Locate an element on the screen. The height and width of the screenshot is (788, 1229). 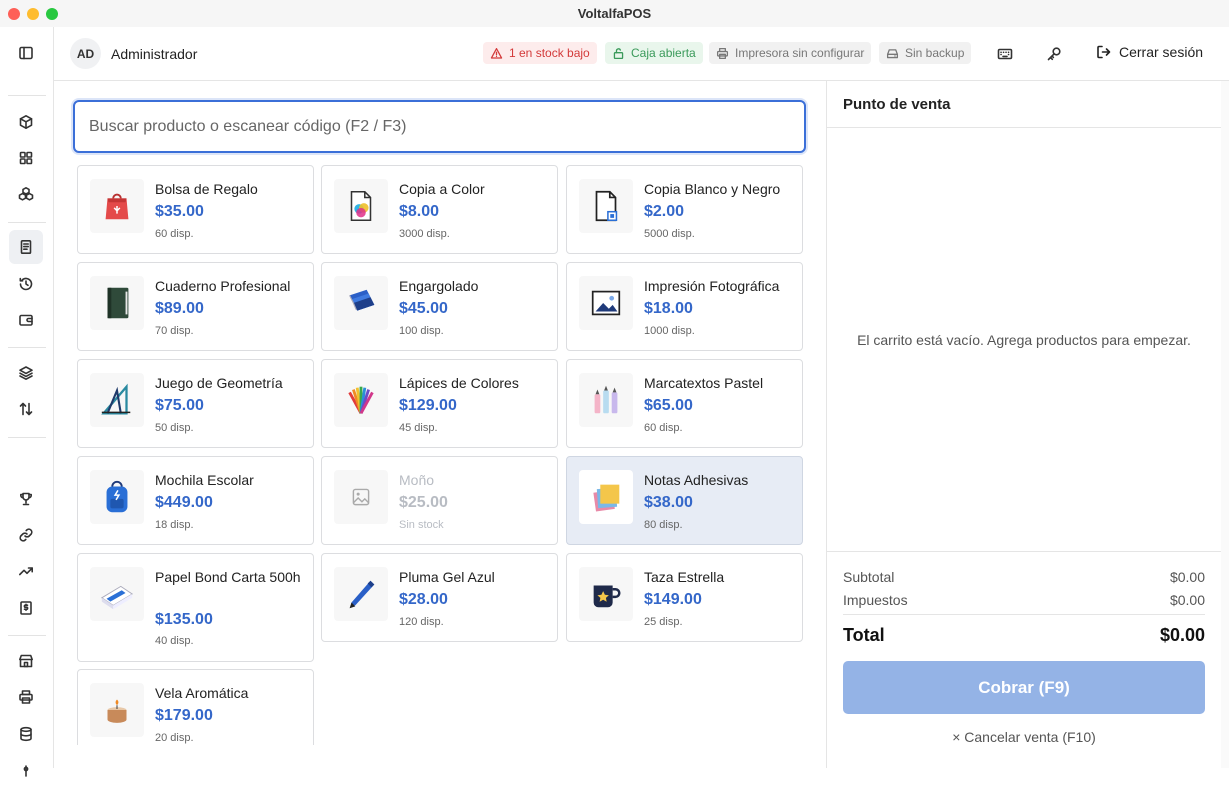
product-card: Vela Aromática $179.00 20 disp. is located at coordinates (195, 707).